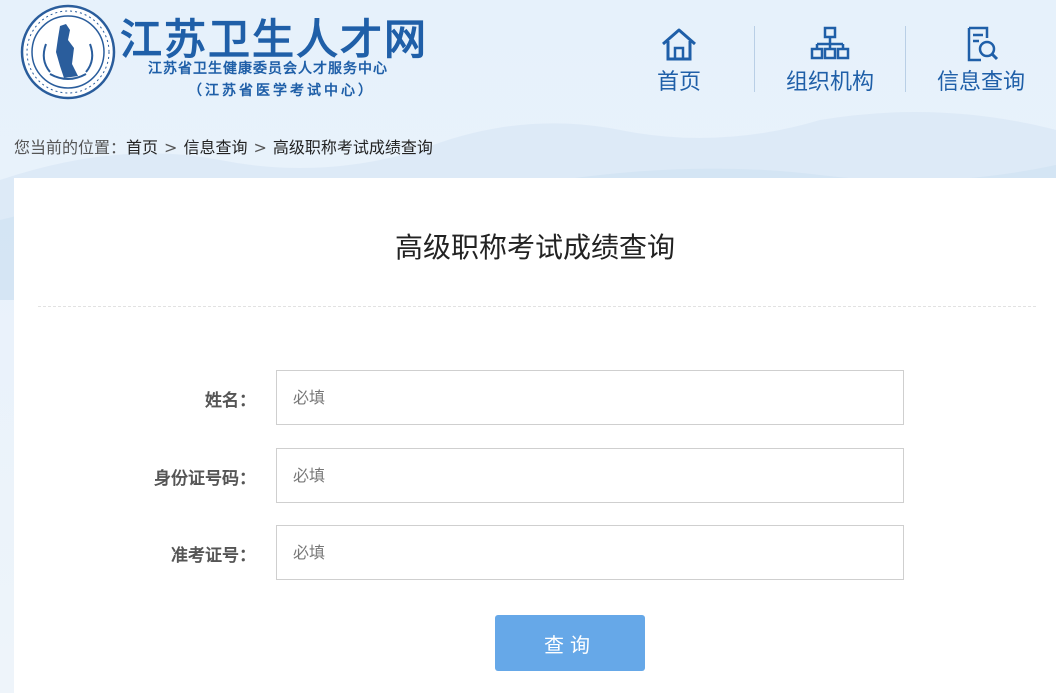 This screenshot has height=693, width=1056. Describe the element at coordinates (570, 643) in the screenshot. I see `query-button: 查询` at that location.